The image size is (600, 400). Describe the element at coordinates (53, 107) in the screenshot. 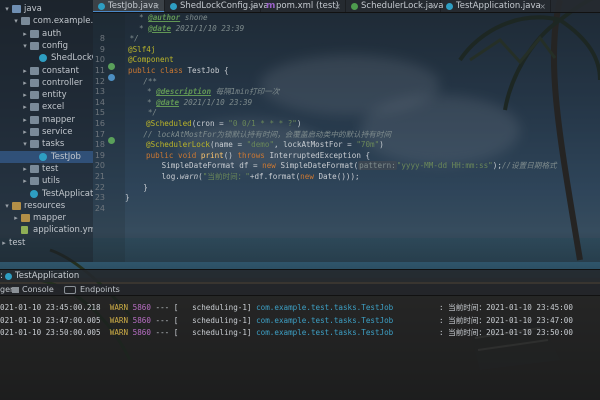

I see `tree-item-label: excel` at that location.